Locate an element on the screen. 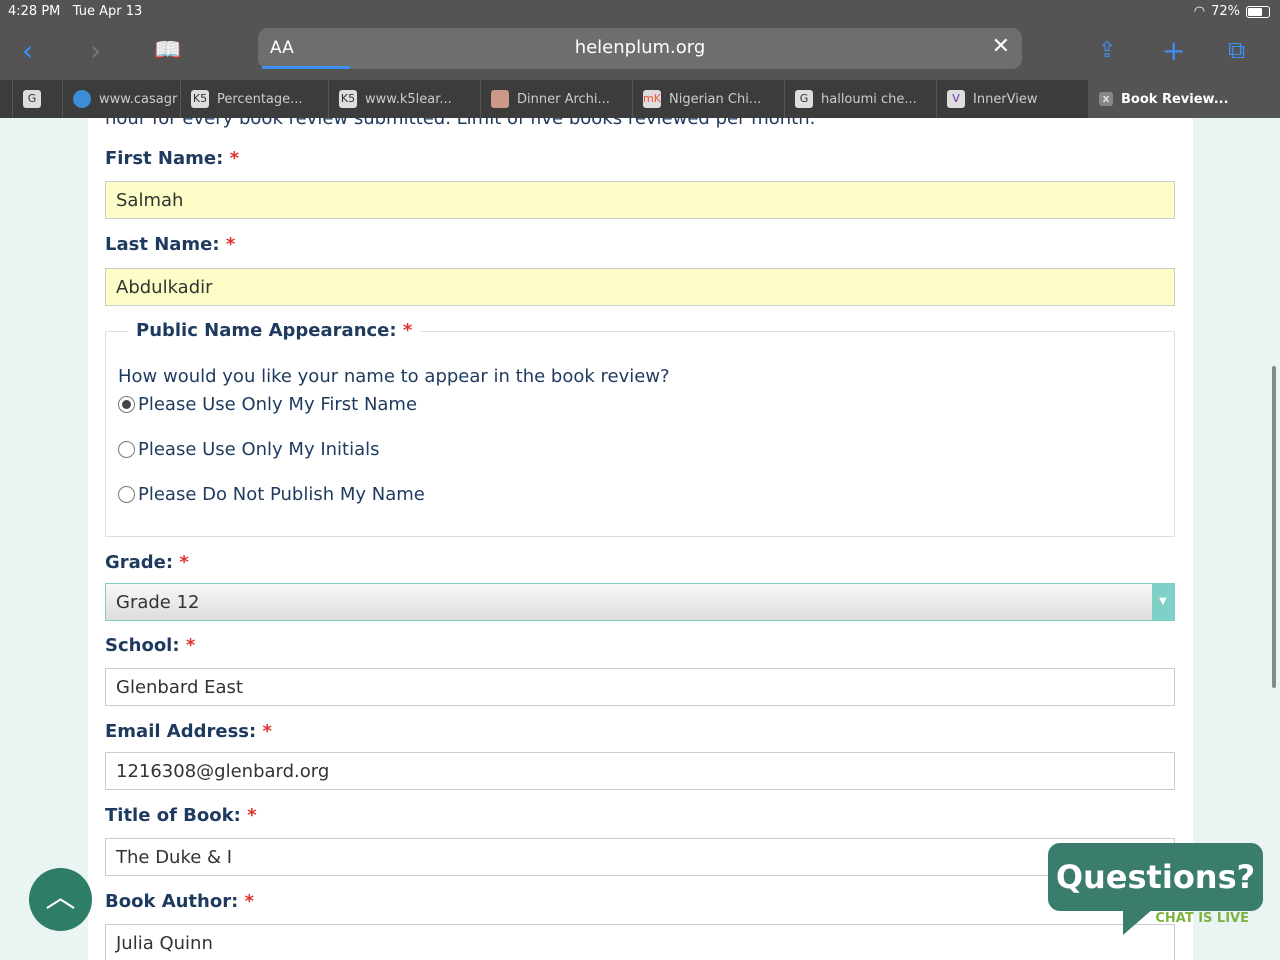 Image resolution: width=1280 pixels, height=960 pixels. browser-toolbar: ‹ › 📖 AA helenplum.org ✕ ⇪ + ⧉ is located at coordinates (640, 54).